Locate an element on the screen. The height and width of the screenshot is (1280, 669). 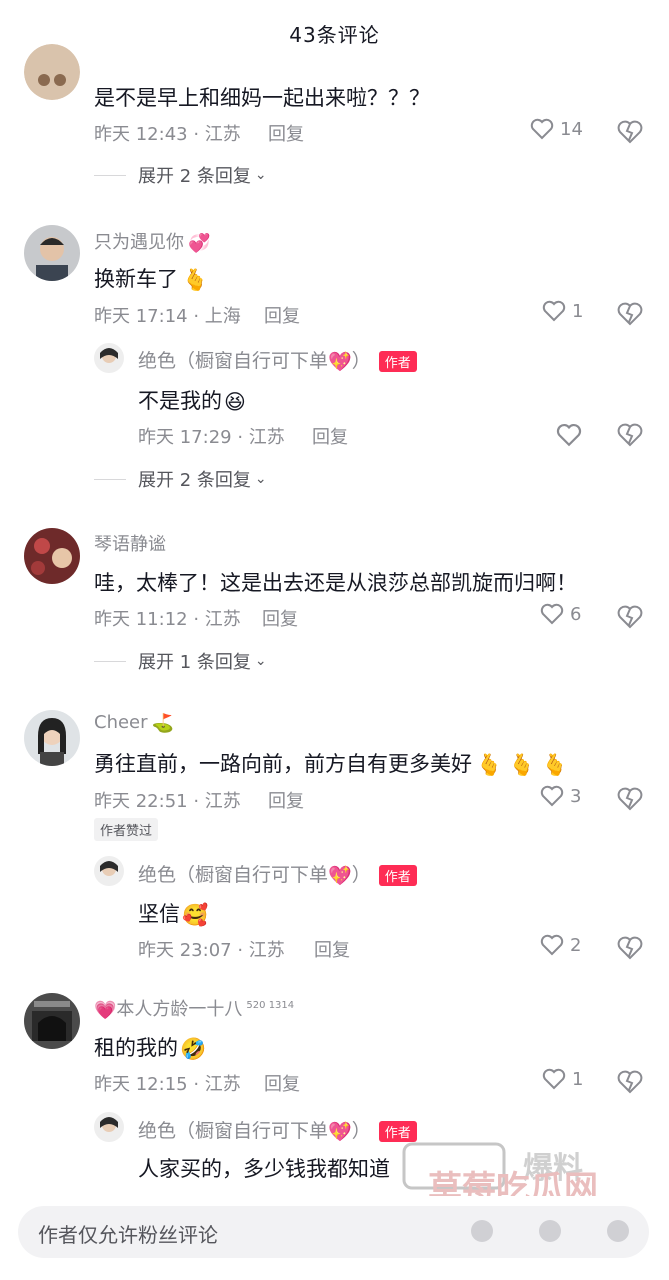
reply-text: 坚信🥰 is located at coordinates (173, 914).